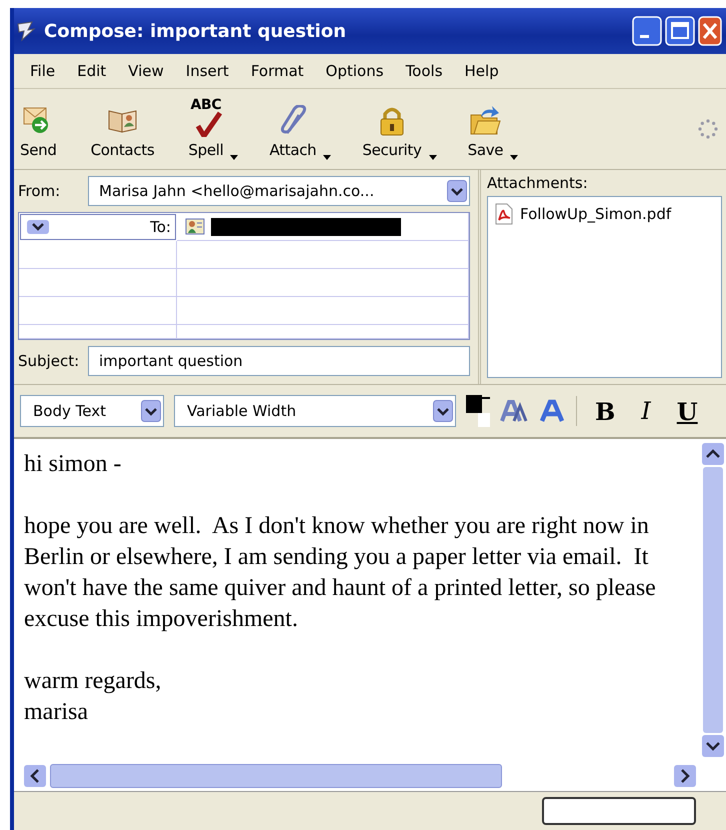  What do you see at coordinates (49, 361) in the screenshot?
I see `subject-label: Subject:` at bounding box center [49, 361].